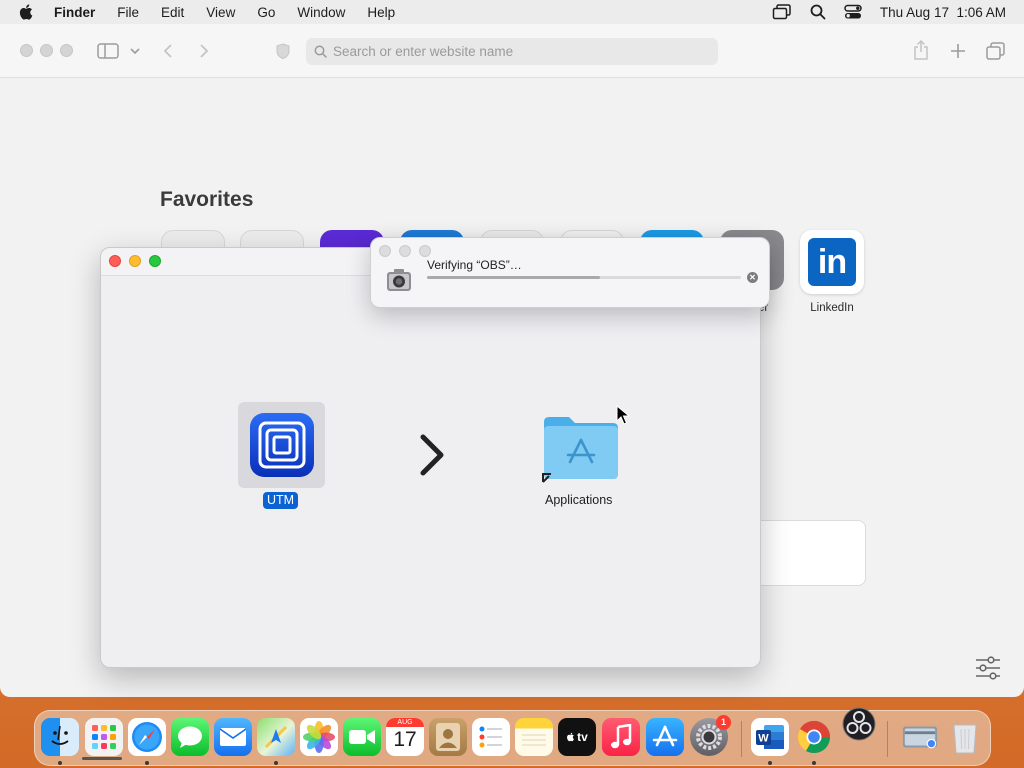 The width and height of the screenshot is (1024, 768). I want to click on address-placeholder: Search or enter website name, so click(423, 51).